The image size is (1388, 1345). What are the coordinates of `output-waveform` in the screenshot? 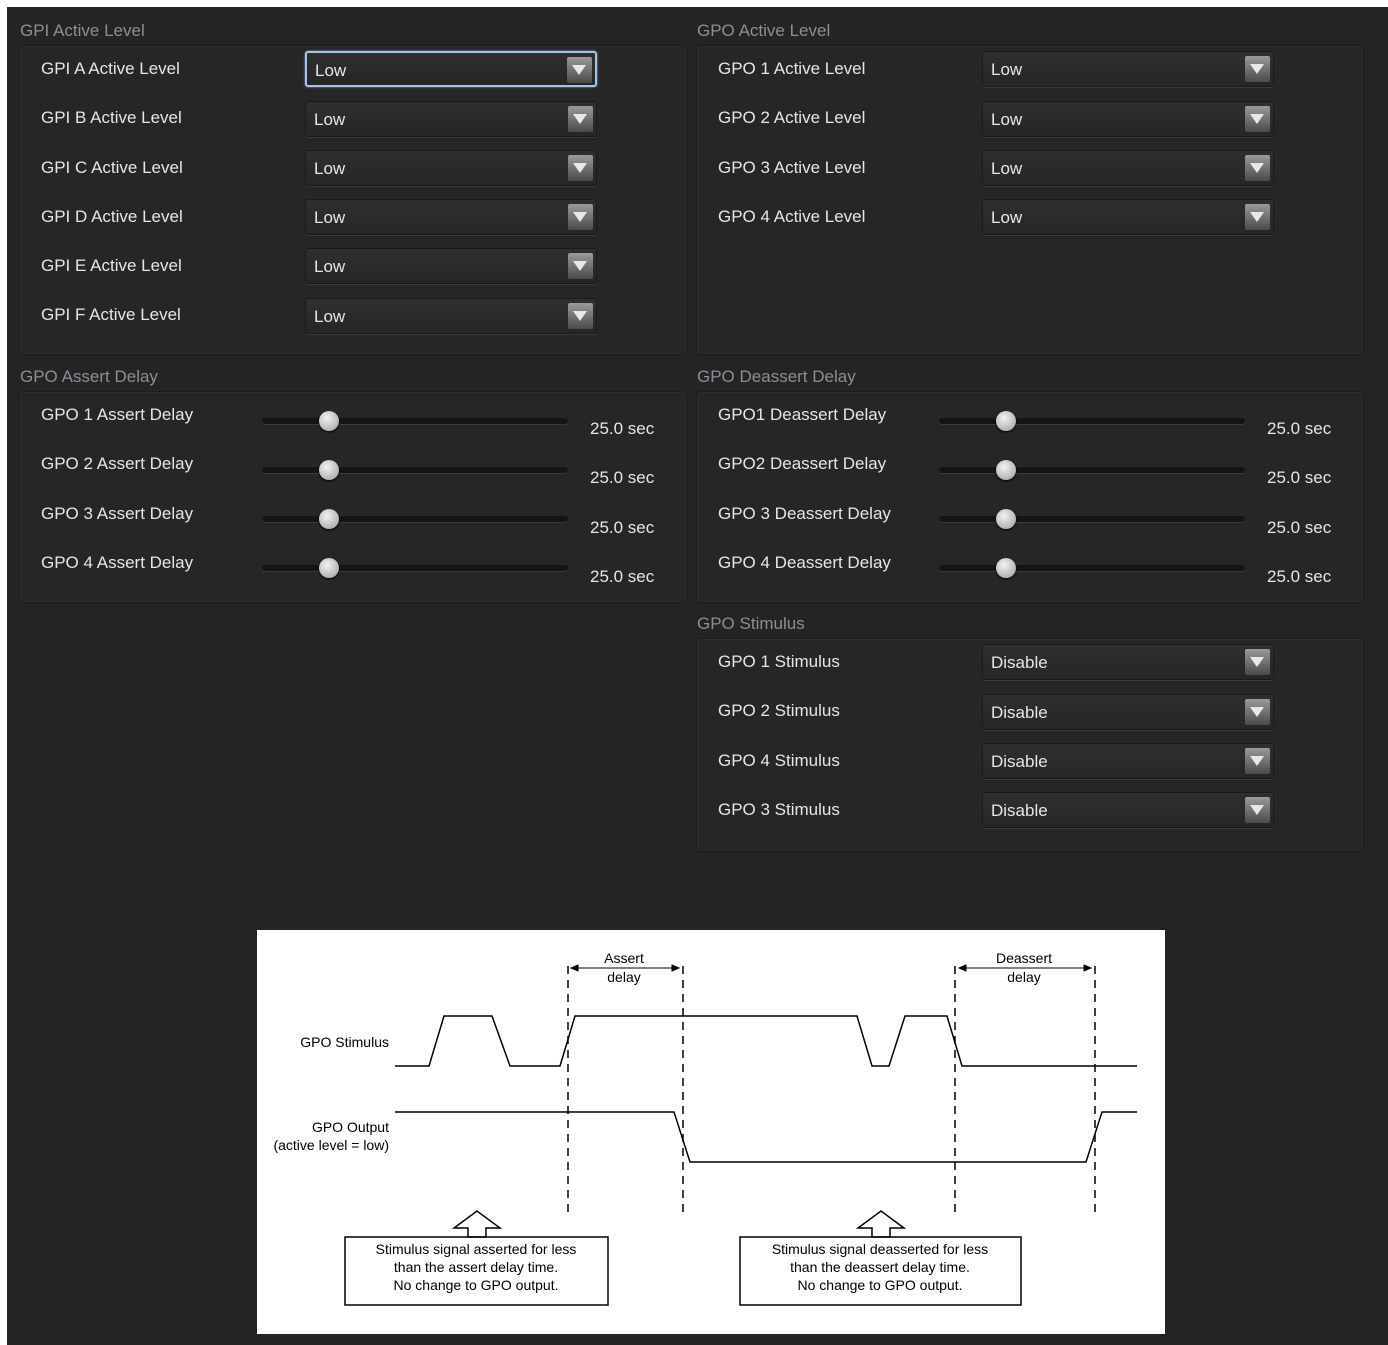 It's located at (766, 1137).